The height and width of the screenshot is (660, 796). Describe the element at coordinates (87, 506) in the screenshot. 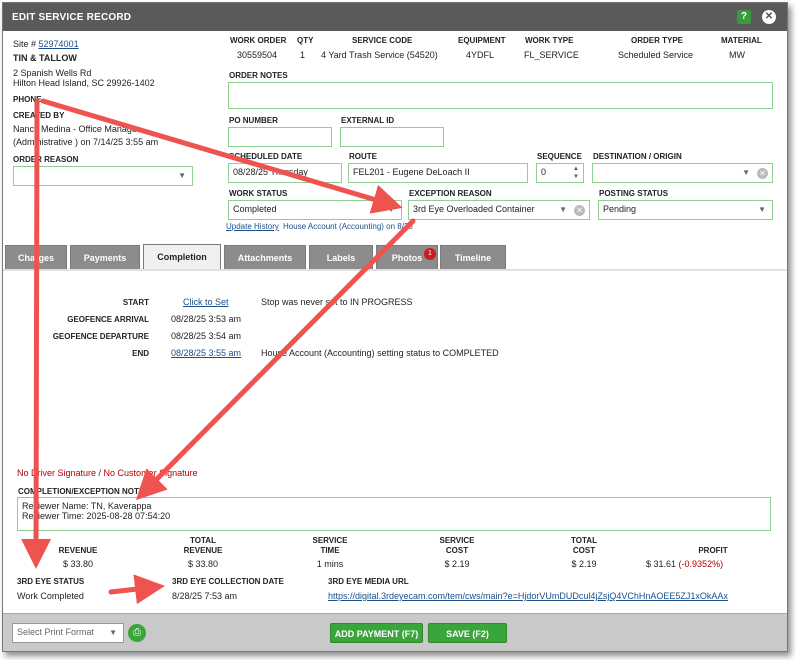

I see `notes-line1: Reviewer Name: TN, Kaverappa` at that location.